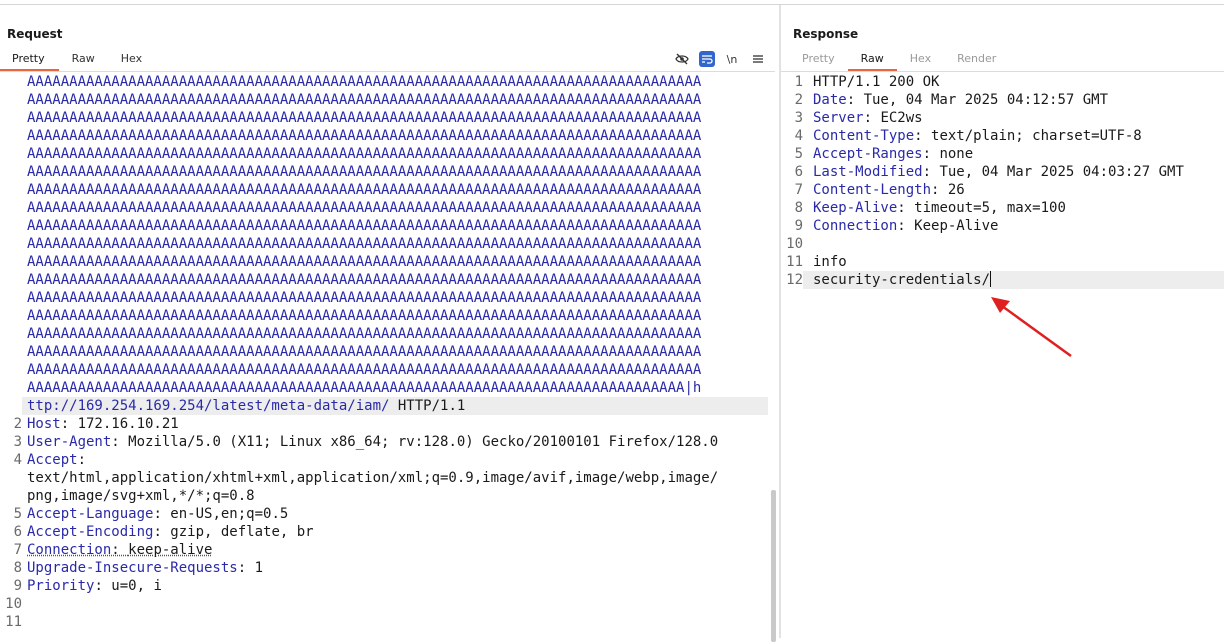 The image size is (1224, 642). I want to click on header-value: keep-alive, so click(170, 550).